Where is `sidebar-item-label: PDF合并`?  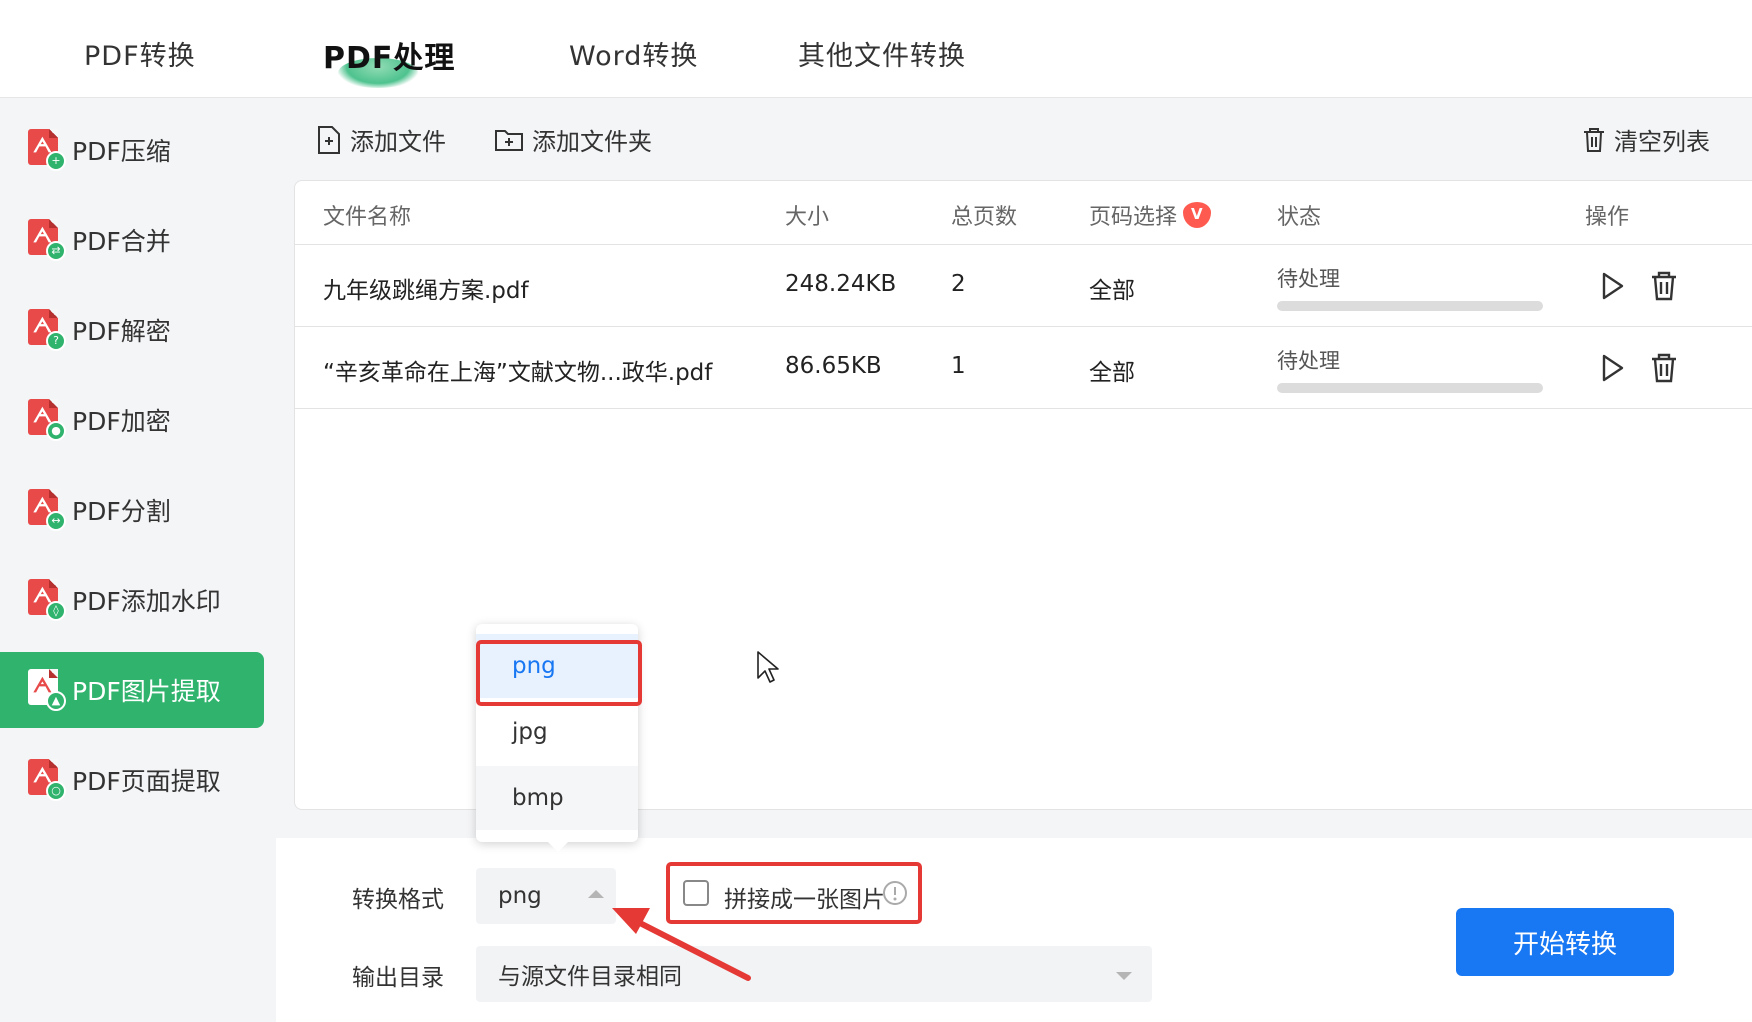
sidebar-item-label: PDF合并 is located at coordinates (121, 241).